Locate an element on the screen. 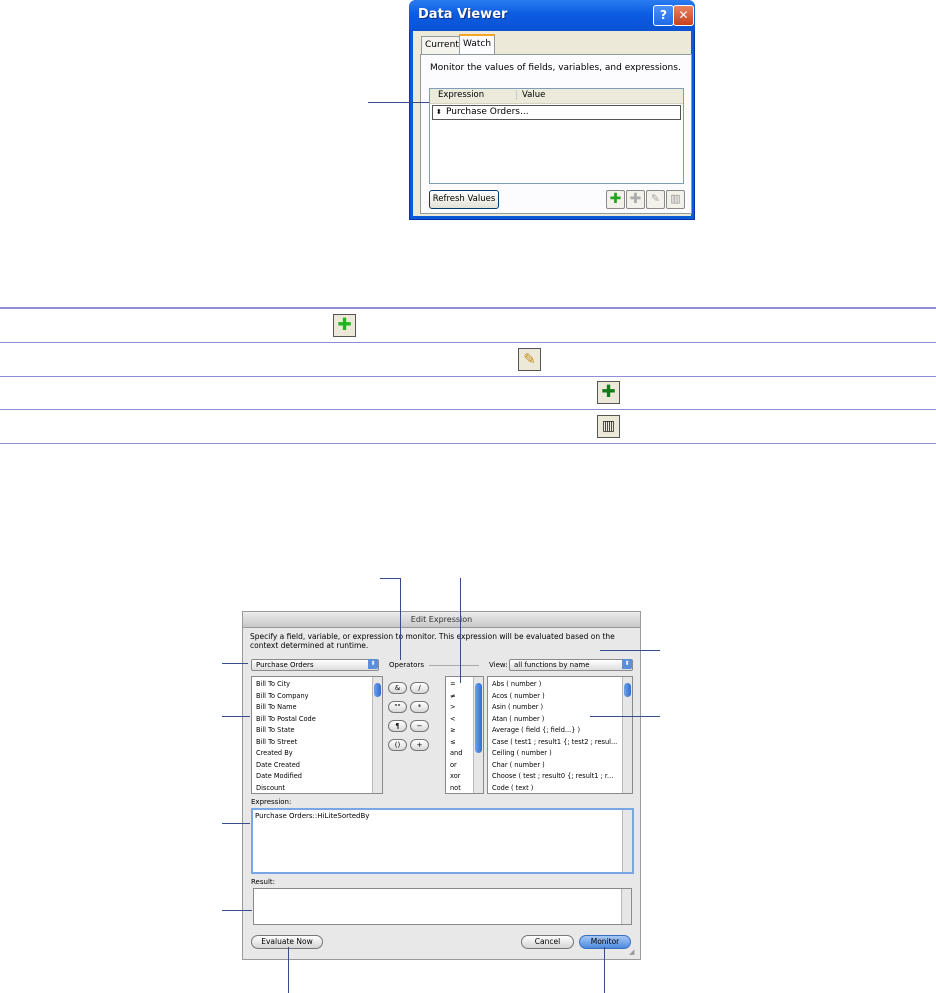 The width and height of the screenshot is (936, 993). table-top-rule is located at coordinates (468, 308).